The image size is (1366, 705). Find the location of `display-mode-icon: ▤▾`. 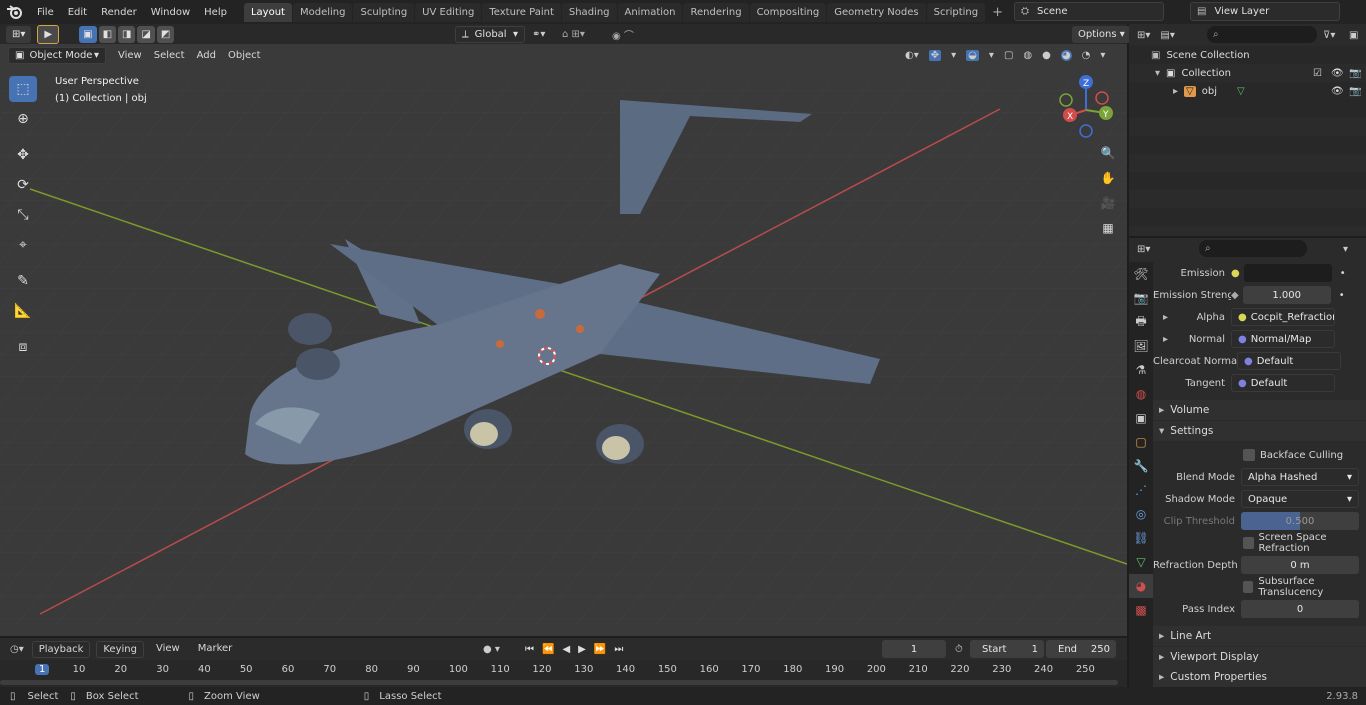

display-mode-icon: ▤▾ is located at coordinates (1167, 35).